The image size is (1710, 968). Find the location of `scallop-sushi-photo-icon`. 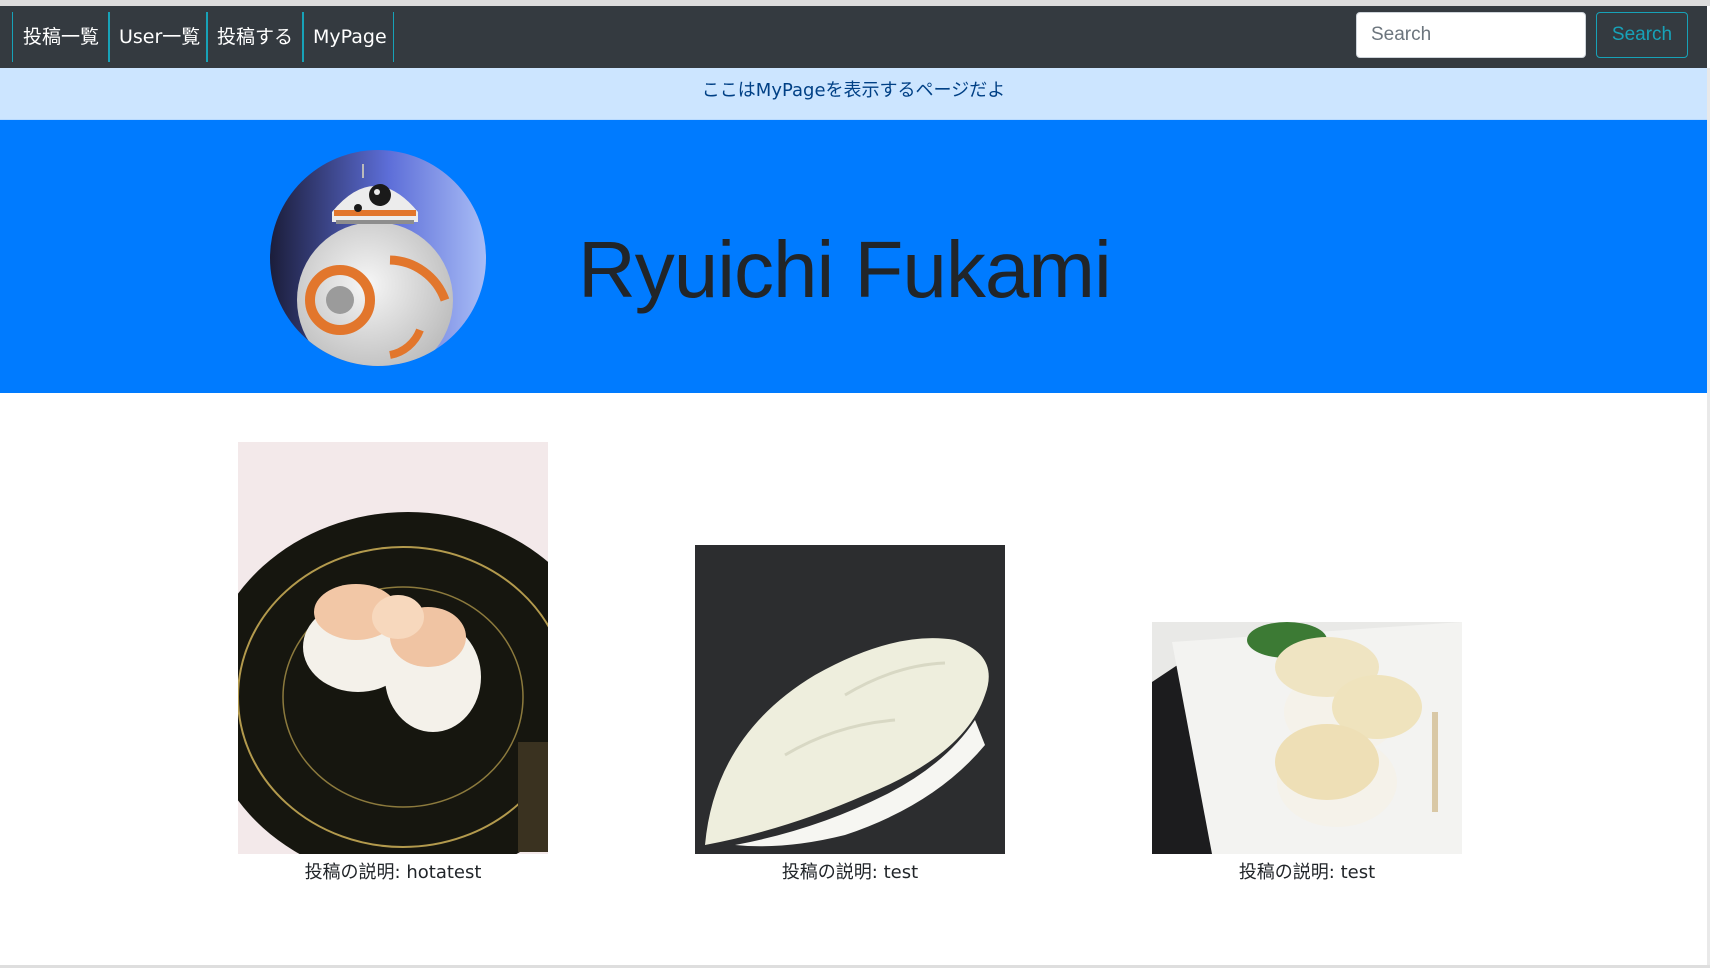

scallop-sushi-photo-icon is located at coordinates (393, 648).